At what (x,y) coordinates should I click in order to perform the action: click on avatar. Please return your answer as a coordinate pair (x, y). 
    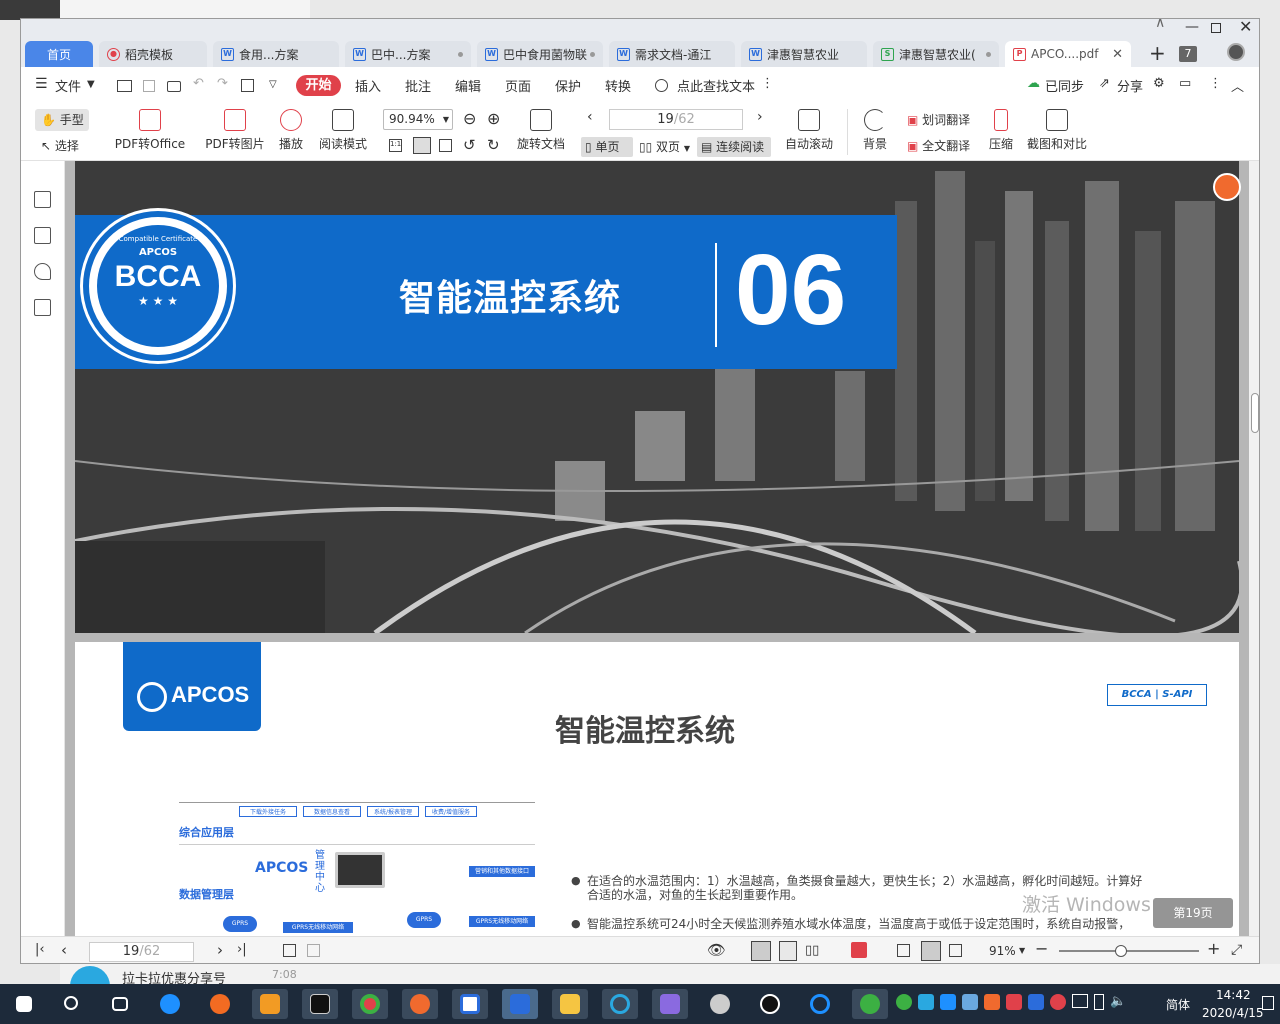
    Looking at the image, I should click on (1236, 52).